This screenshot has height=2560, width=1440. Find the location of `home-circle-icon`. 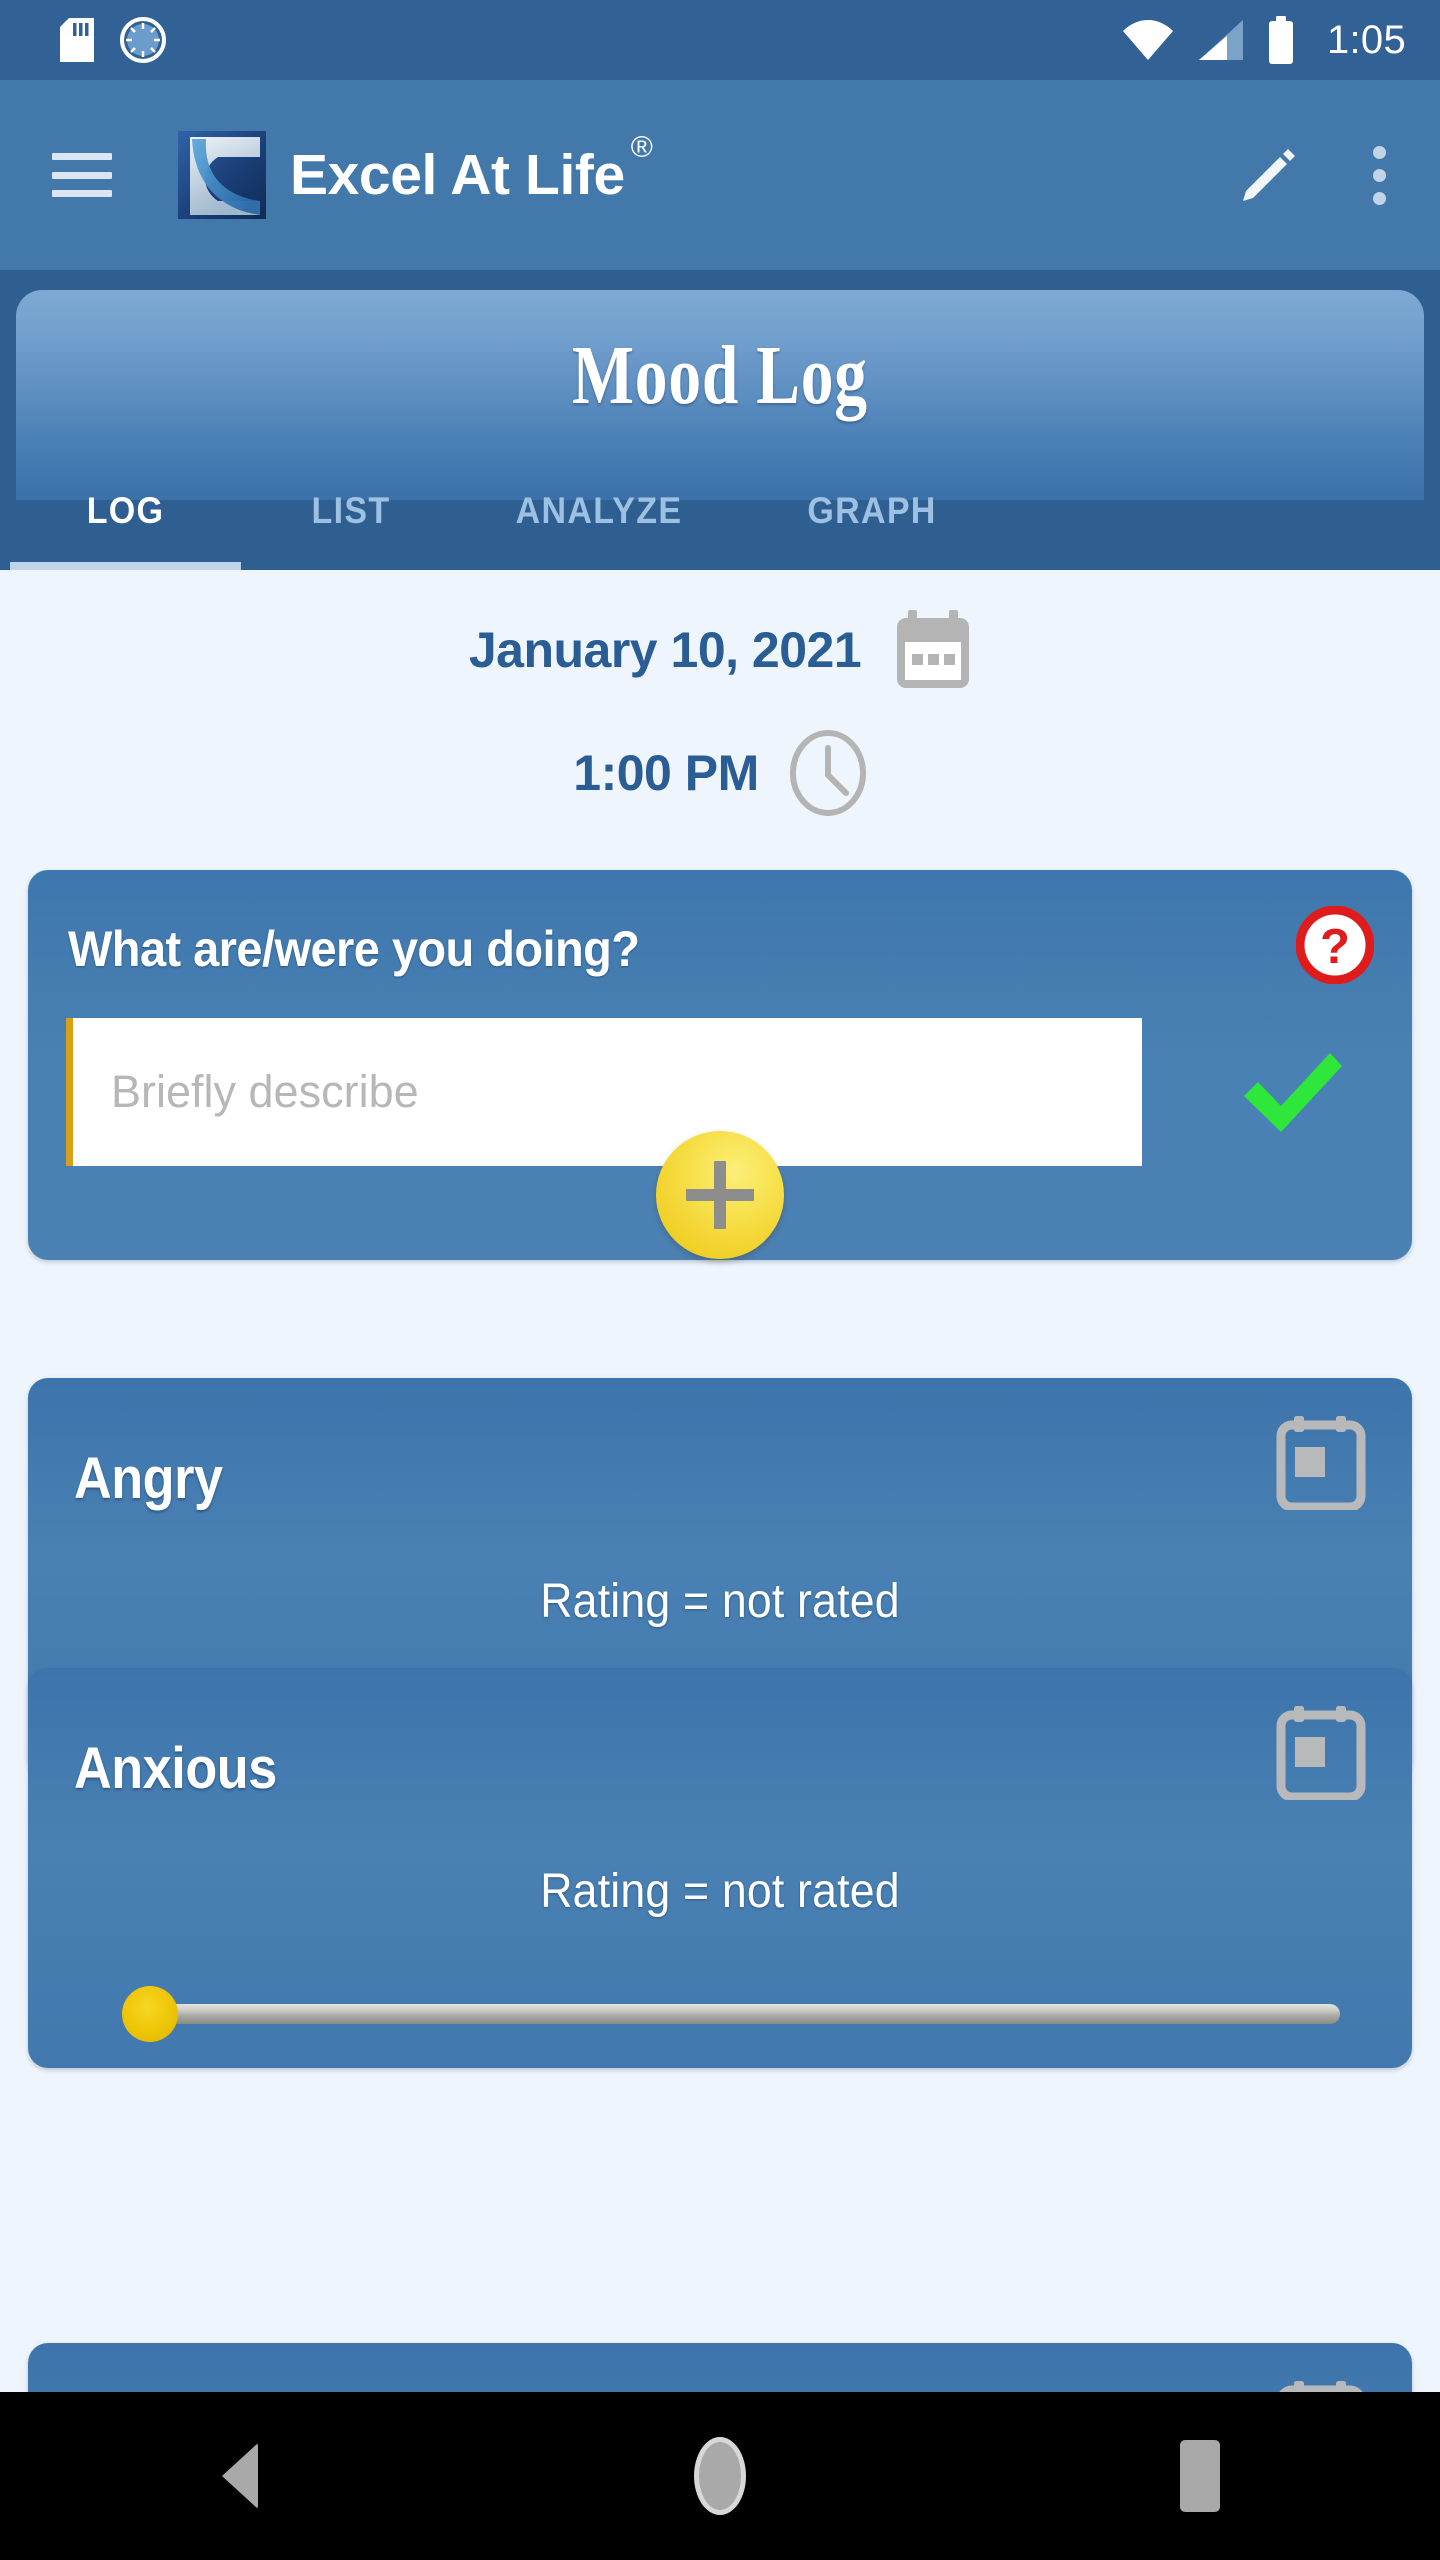

home-circle-icon is located at coordinates (720, 2476).